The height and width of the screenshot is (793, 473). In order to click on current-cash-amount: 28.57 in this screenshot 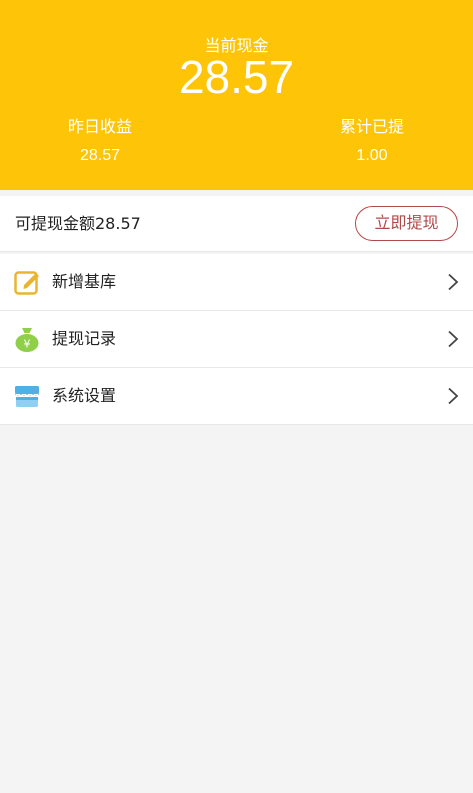, I will do `click(236, 77)`.